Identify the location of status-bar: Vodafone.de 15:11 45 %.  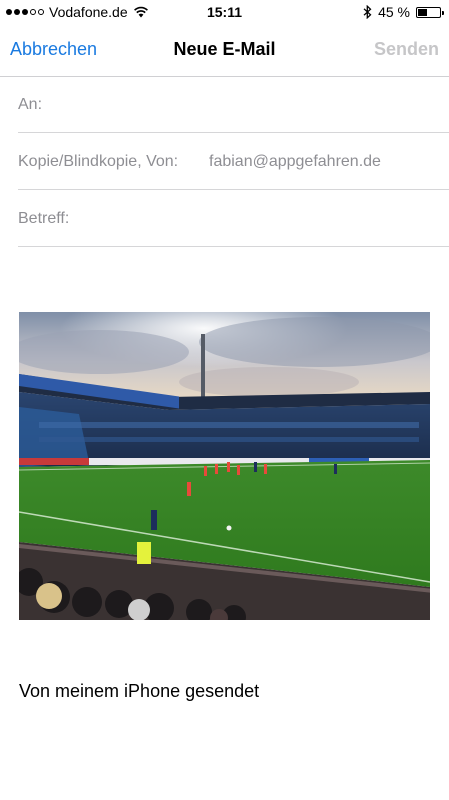
(224, 13).